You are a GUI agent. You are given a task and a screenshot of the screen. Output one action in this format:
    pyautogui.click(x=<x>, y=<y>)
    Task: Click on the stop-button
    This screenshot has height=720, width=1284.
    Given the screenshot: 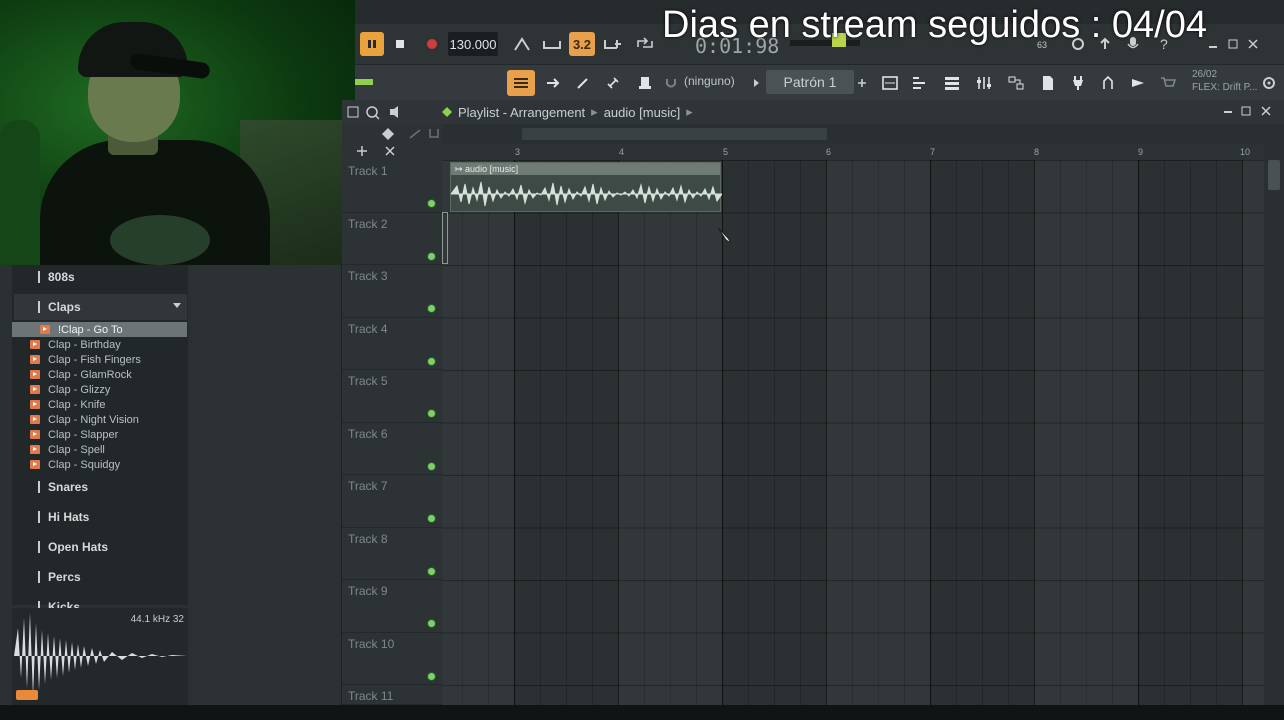 What is the action you would take?
    pyautogui.click(x=400, y=44)
    